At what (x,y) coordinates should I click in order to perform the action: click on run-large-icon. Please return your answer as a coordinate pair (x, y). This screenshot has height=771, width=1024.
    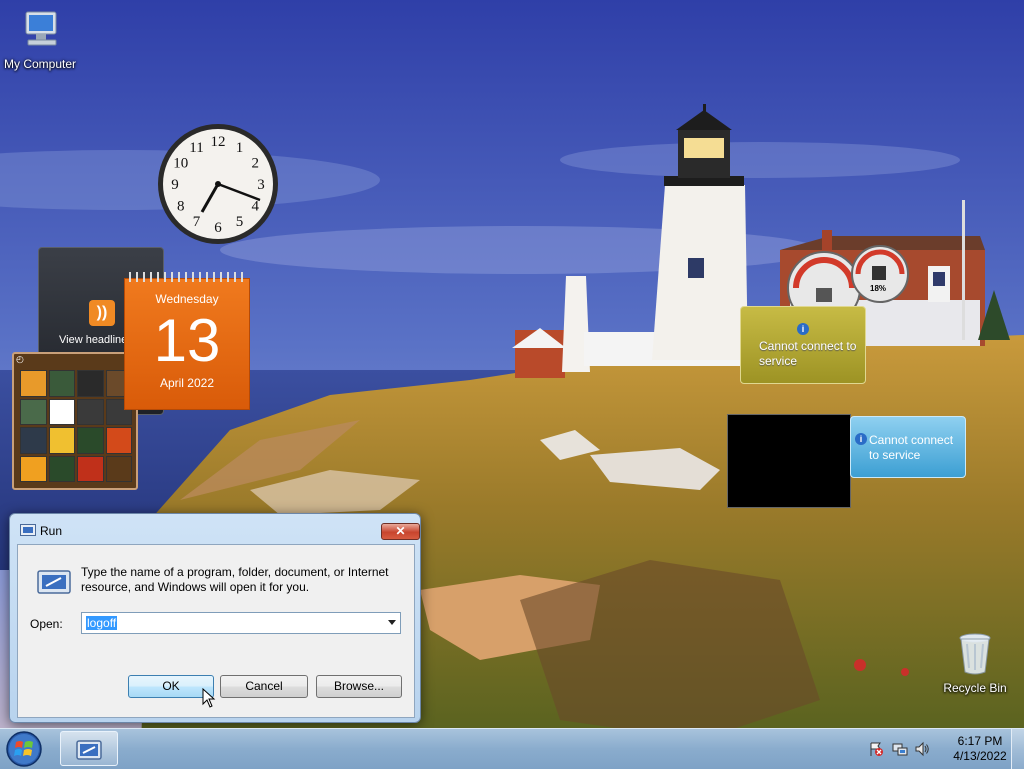
    Looking at the image, I should click on (54, 582).